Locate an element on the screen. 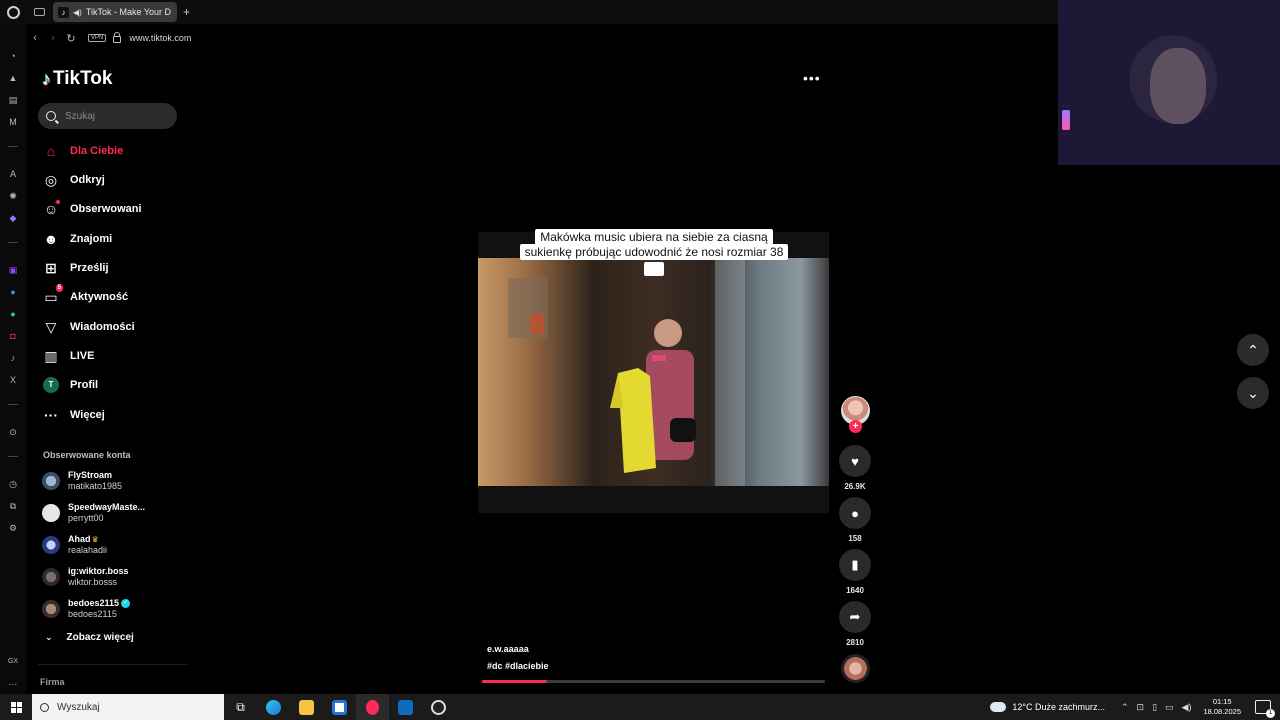  previous-video-button: ⌃ is located at coordinates (1253, 350).